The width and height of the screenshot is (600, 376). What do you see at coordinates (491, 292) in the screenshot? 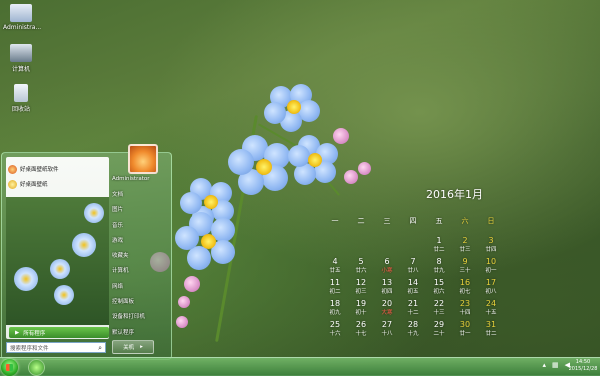
I see `calendar-lunar-date: 初八` at bounding box center [491, 292].